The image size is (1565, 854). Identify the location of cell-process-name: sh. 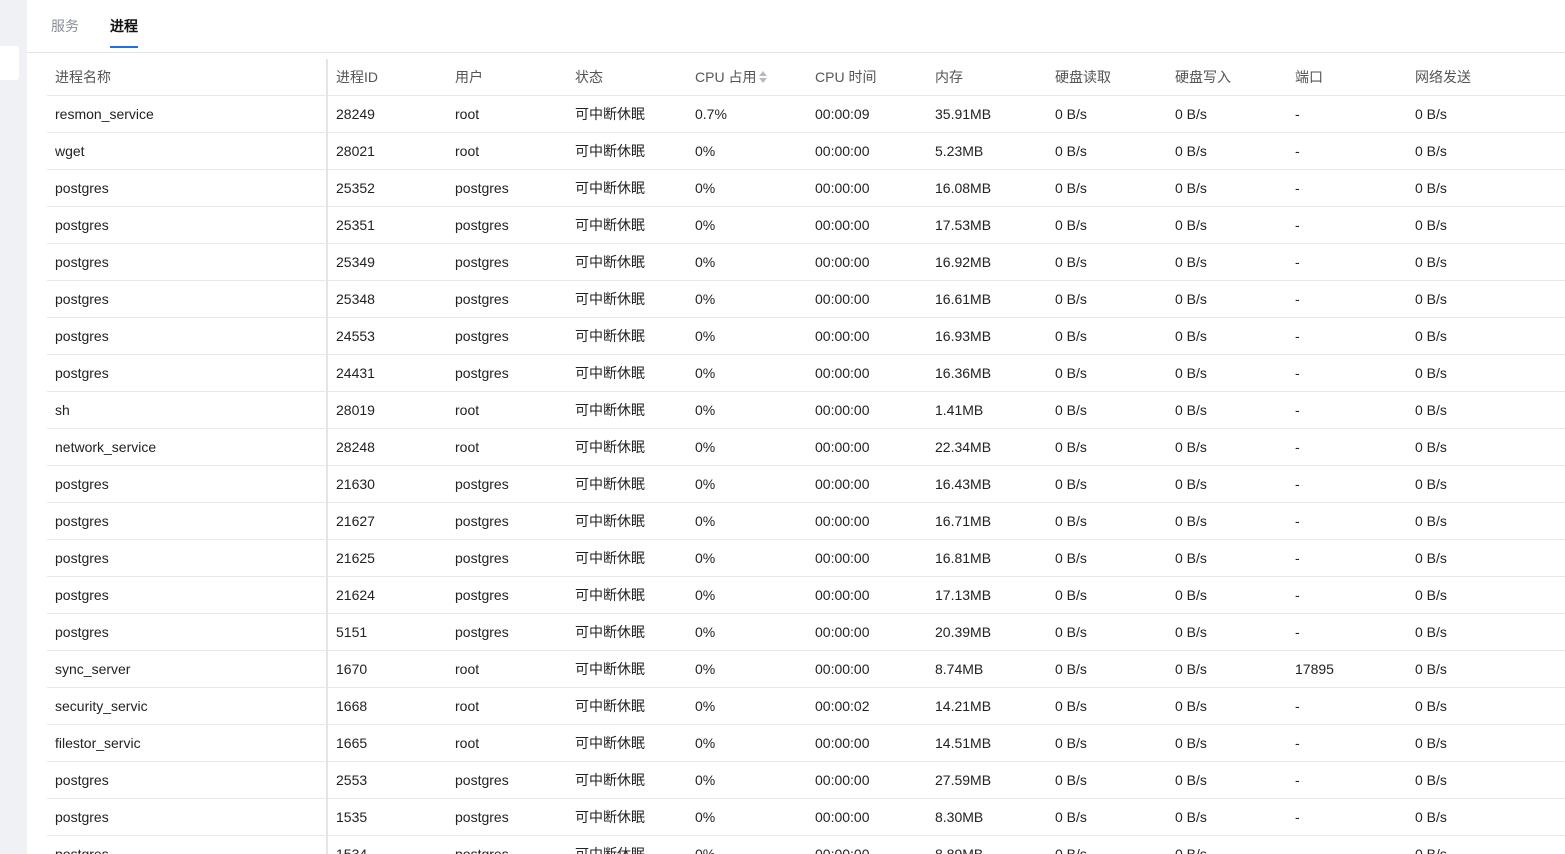
(187, 410).